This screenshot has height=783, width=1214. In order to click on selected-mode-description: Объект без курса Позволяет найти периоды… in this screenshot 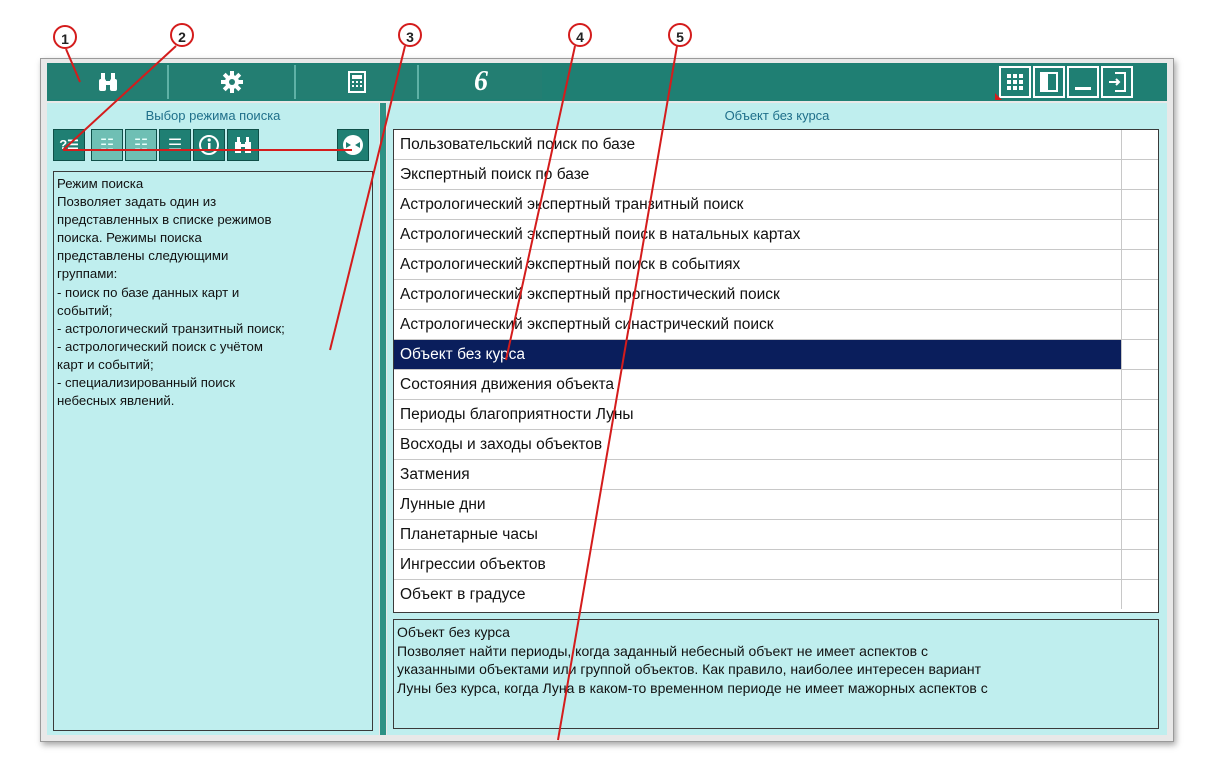, I will do `click(776, 674)`.